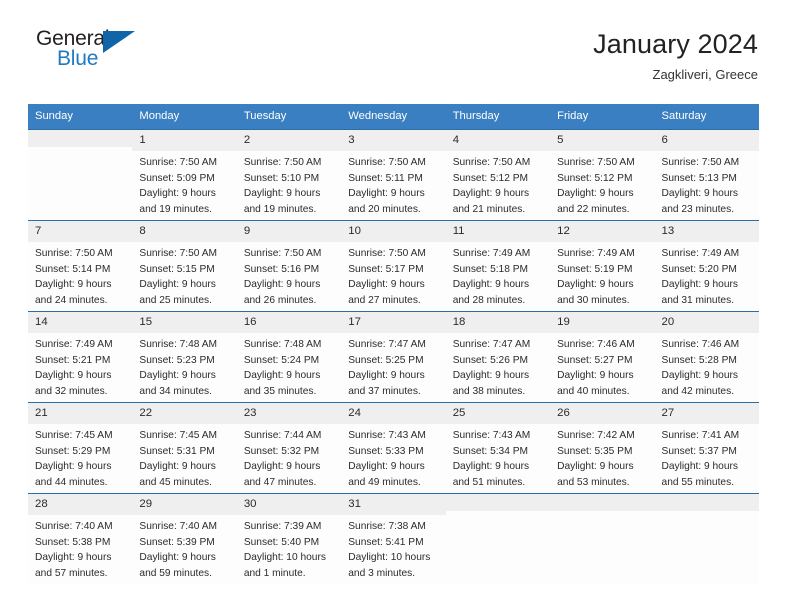 The height and width of the screenshot is (612, 792). What do you see at coordinates (596, 436) in the screenshot?
I see `sunrise-text: Sunrise: 7:42 AM` at bounding box center [596, 436].